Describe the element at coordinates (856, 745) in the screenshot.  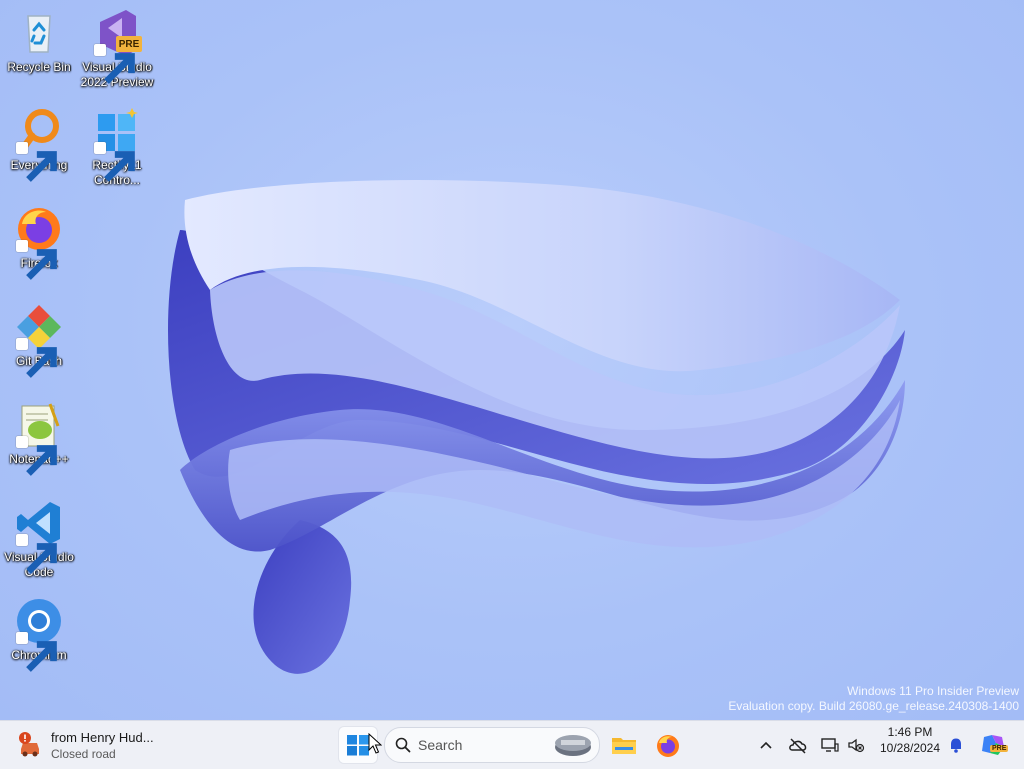
I see `volume-muted-icon` at that location.